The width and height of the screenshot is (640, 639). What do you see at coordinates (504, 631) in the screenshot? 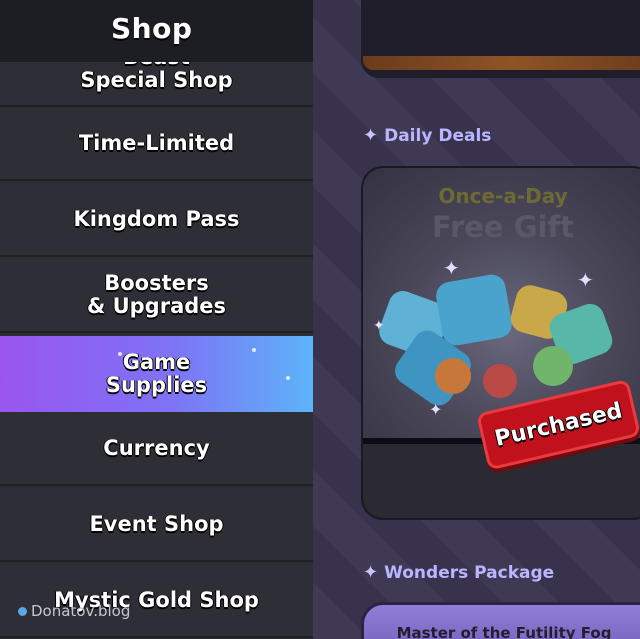
I see `package-title: Master of the Futility Fog` at bounding box center [504, 631].